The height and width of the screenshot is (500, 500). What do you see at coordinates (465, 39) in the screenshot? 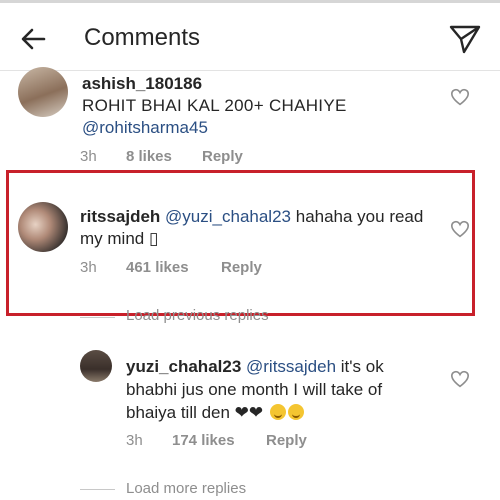
I see `paper-plane-icon` at bounding box center [465, 39].